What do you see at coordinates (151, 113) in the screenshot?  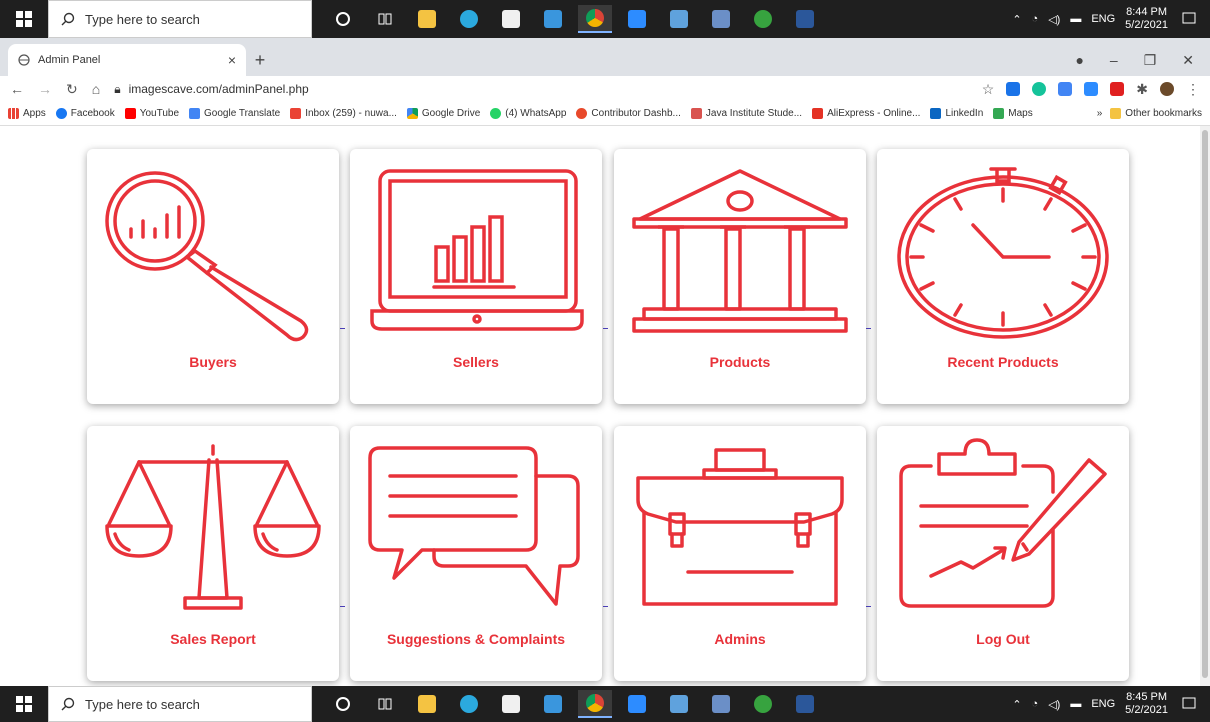 I see `bookmark-youtube: YouTube` at bounding box center [151, 113].